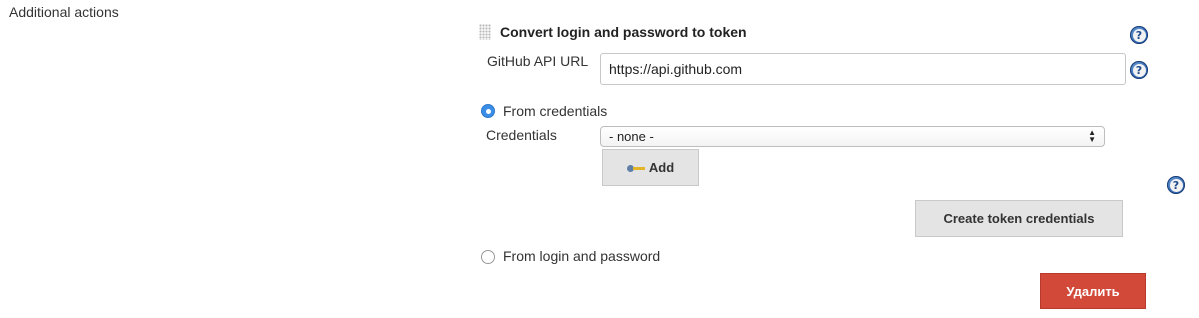  Describe the element at coordinates (863, 69) in the screenshot. I see `github-api-url-input` at that location.